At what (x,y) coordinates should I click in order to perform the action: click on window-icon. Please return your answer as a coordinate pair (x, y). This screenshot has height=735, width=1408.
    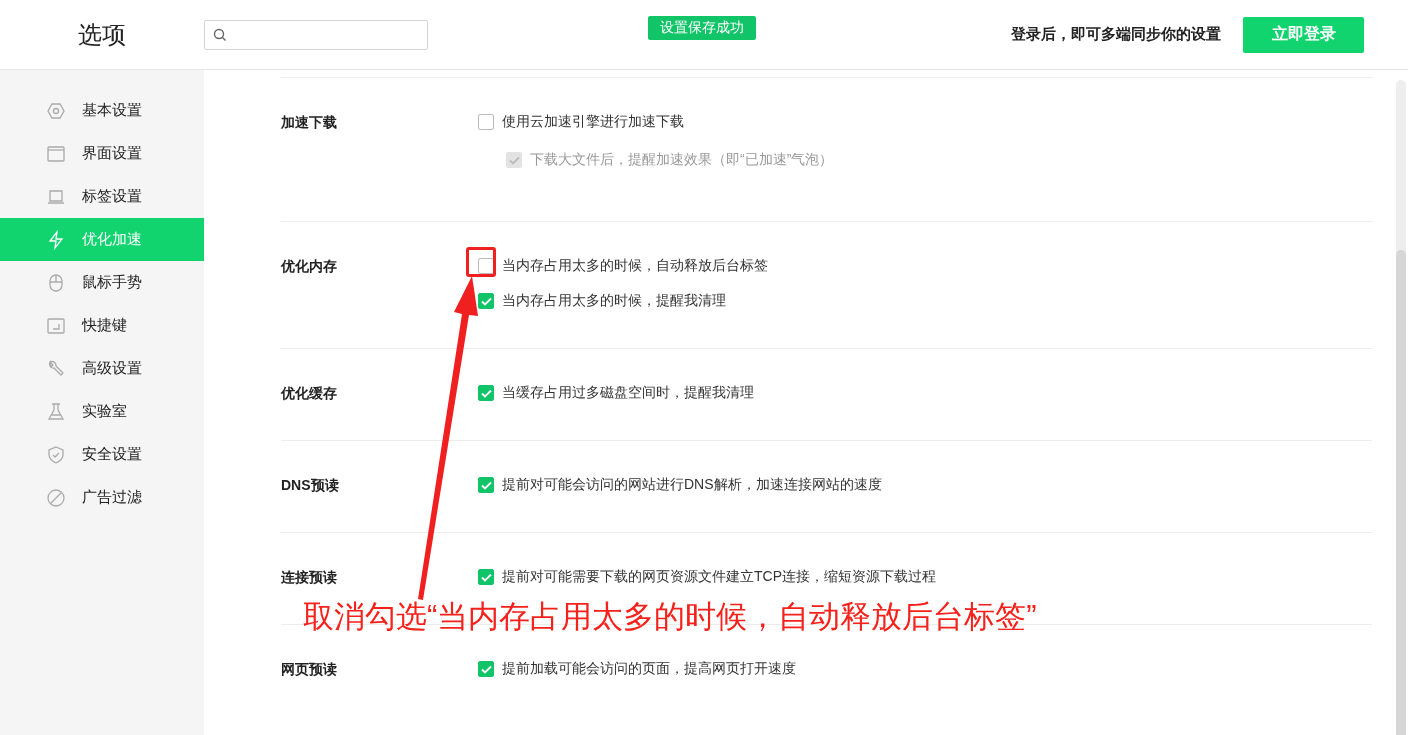
    Looking at the image, I should click on (56, 153).